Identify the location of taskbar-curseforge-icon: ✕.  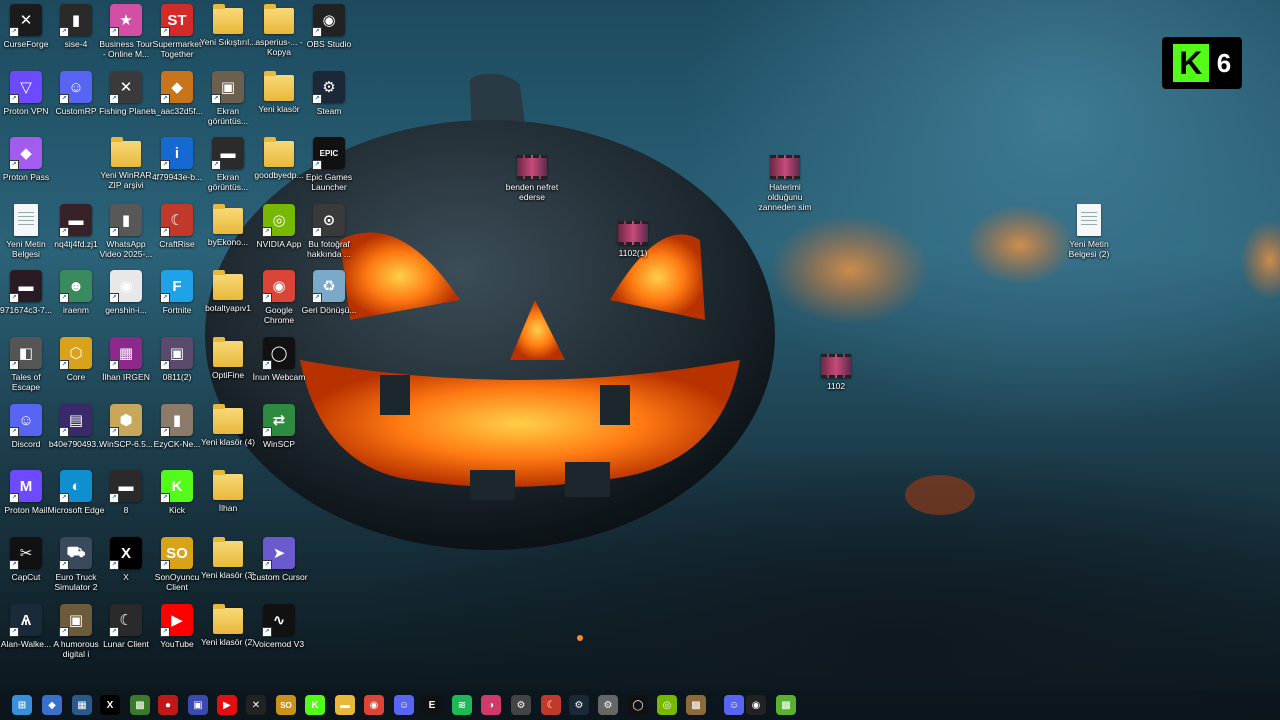
(256, 705).